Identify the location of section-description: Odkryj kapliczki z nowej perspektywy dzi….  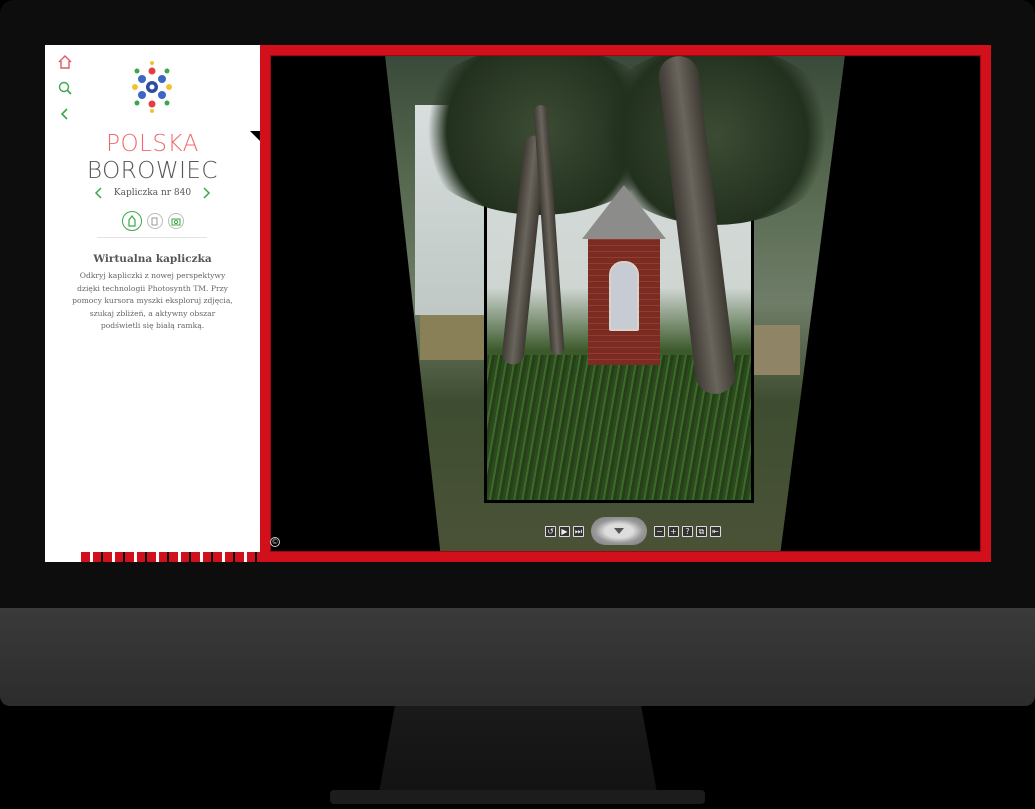
(152, 300).